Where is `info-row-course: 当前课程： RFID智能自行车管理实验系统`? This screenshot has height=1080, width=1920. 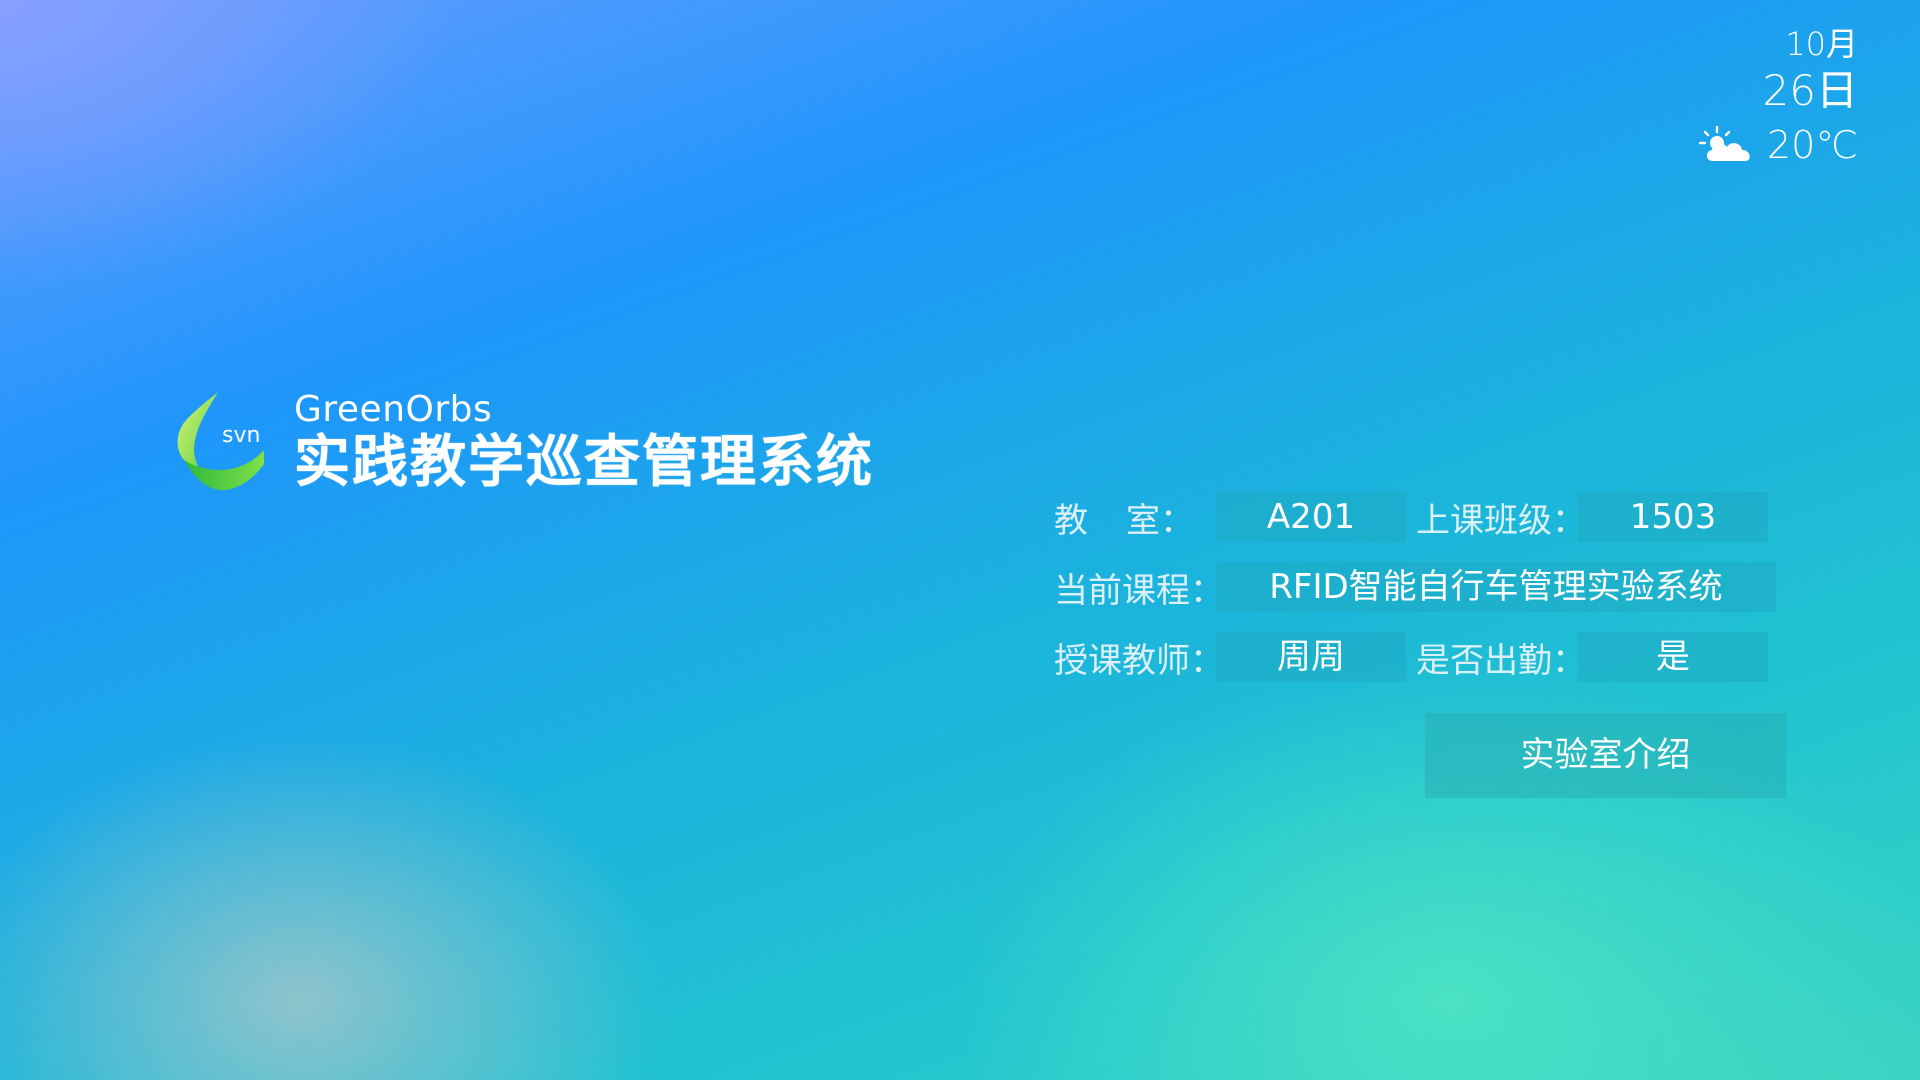 info-row-course: 当前课程： RFID智能自行车管理实验系统 is located at coordinates (1420, 587).